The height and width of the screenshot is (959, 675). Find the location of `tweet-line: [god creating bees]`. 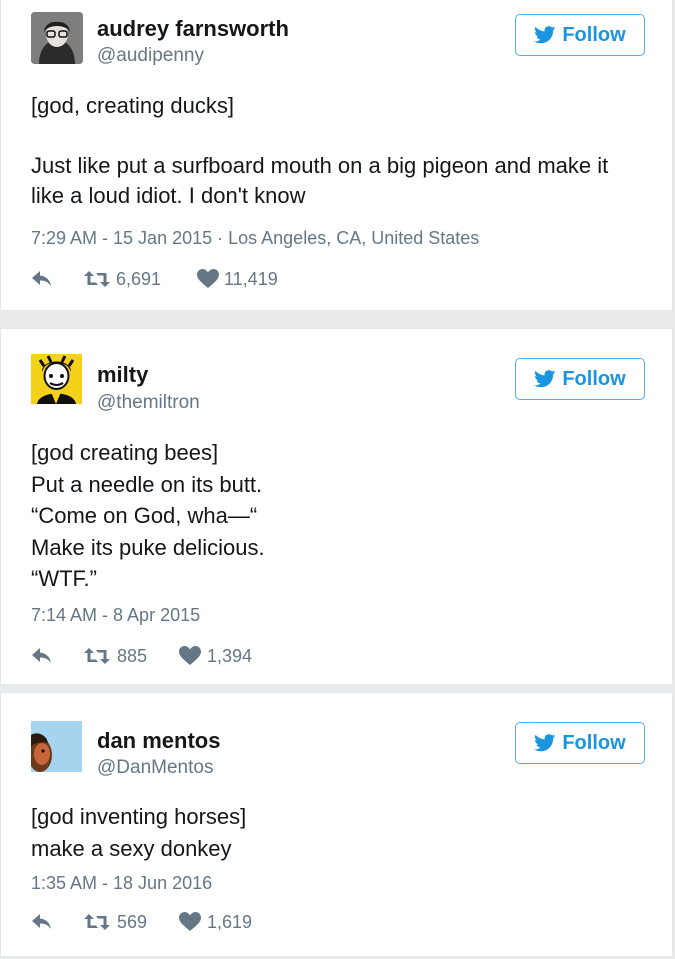

tweet-line: [god creating bees] is located at coordinates (125, 452).